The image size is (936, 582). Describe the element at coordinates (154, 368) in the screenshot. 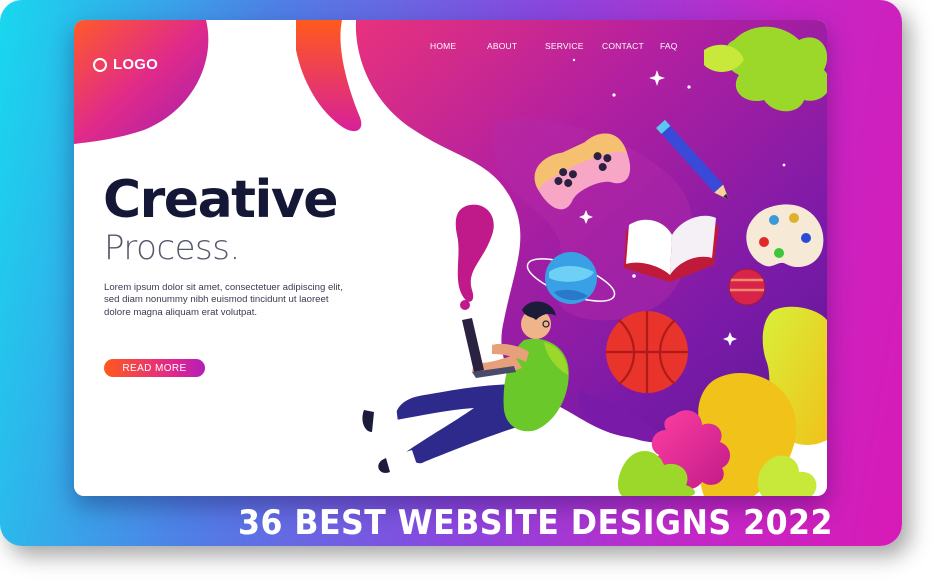

I see `read-more-button: READ MORE` at that location.